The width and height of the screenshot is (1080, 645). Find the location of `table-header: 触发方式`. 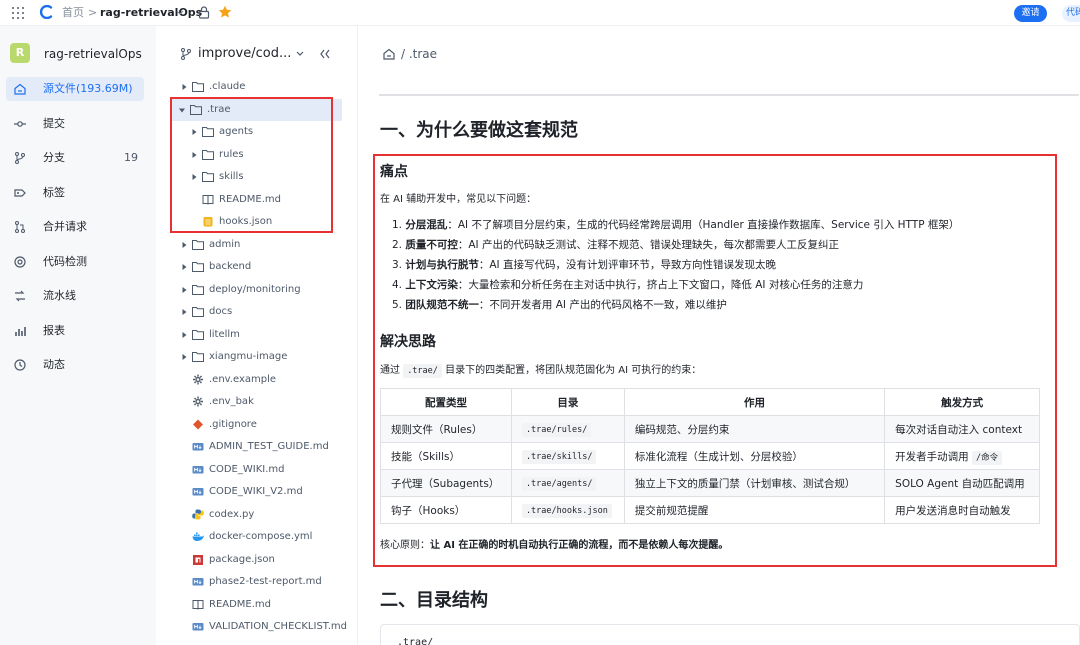

table-header: 触发方式 is located at coordinates (962, 402).